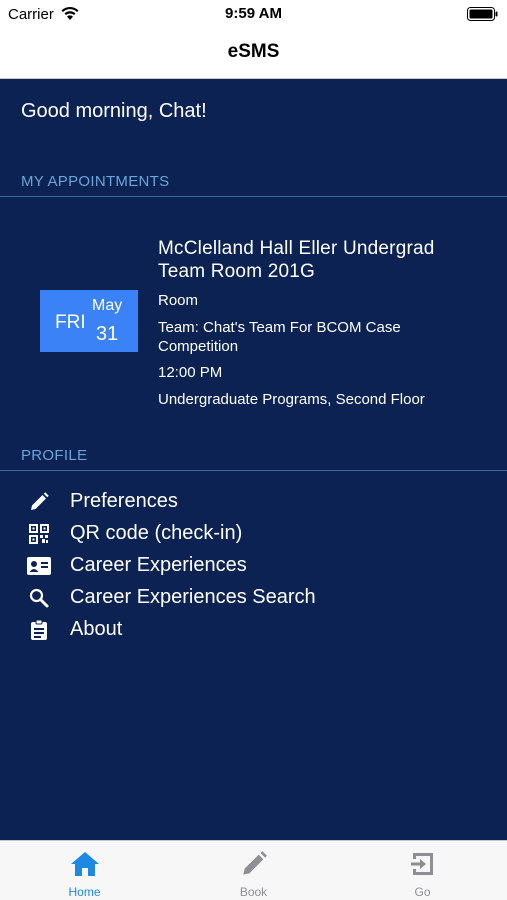 The width and height of the screenshot is (507, 900). I want to click on menu-item-qr-code: QR code (check-in), so click(256, 534).